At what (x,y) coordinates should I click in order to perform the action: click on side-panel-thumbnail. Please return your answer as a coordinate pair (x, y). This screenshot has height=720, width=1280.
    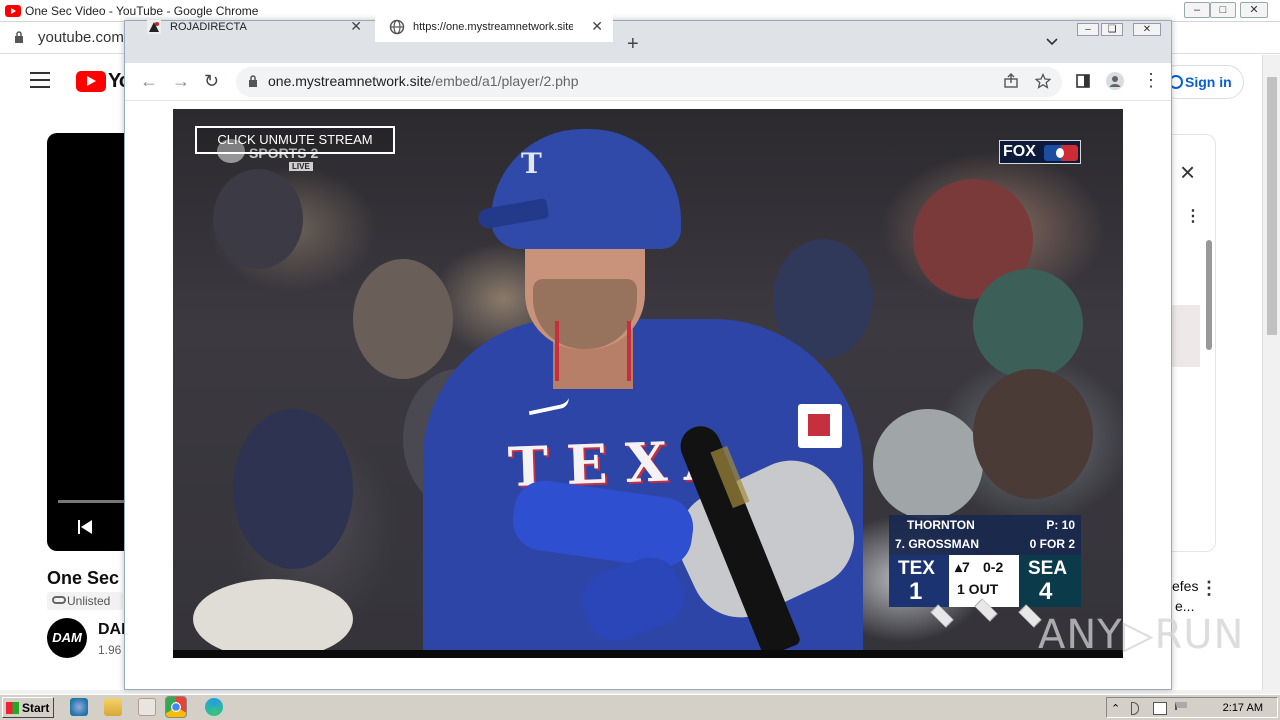
    Looking at the image, I should click on (1186, 336).